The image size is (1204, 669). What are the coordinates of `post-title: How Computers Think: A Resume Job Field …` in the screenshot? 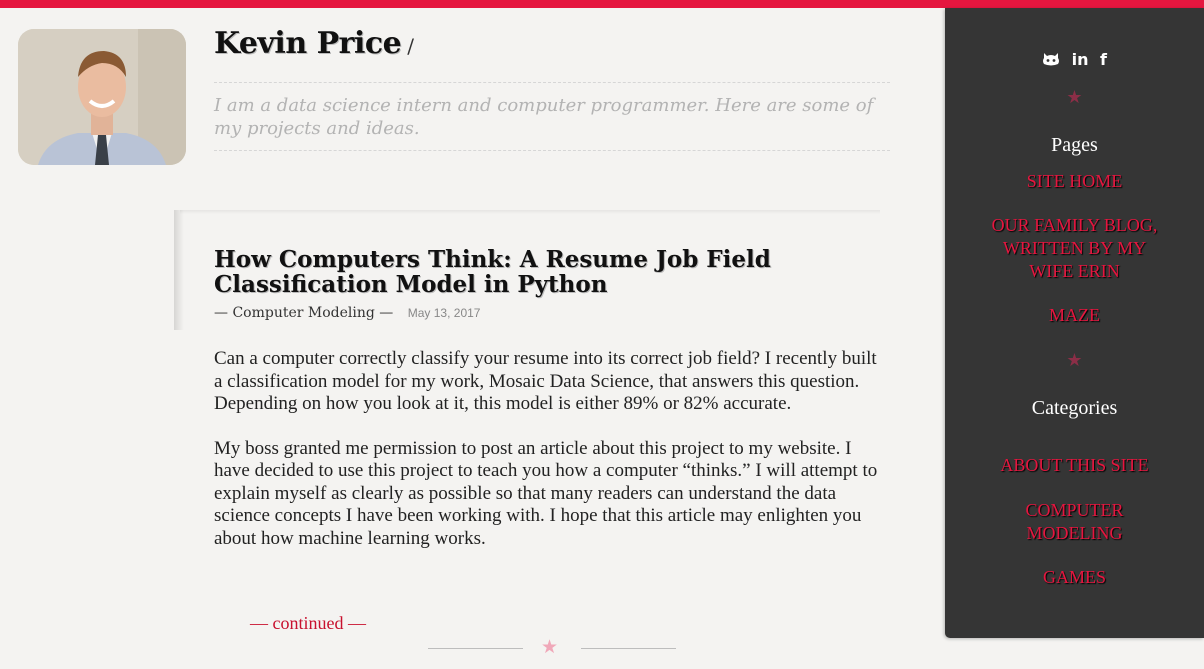 It's located at (544, 272).